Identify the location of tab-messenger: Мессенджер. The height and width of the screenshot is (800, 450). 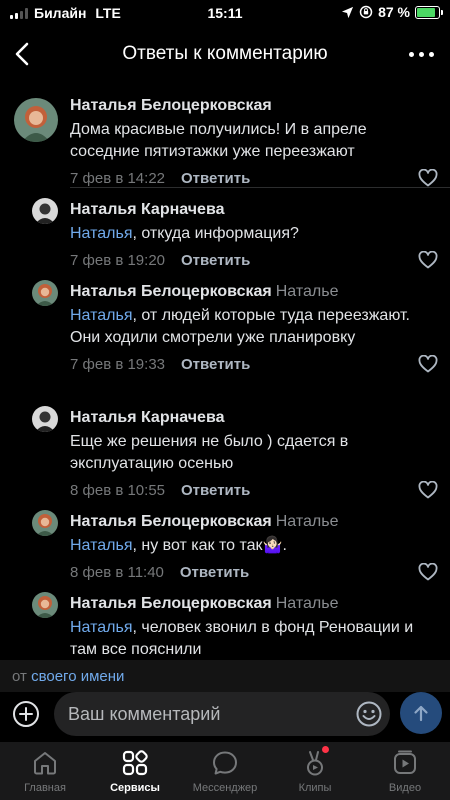
(225, 771).